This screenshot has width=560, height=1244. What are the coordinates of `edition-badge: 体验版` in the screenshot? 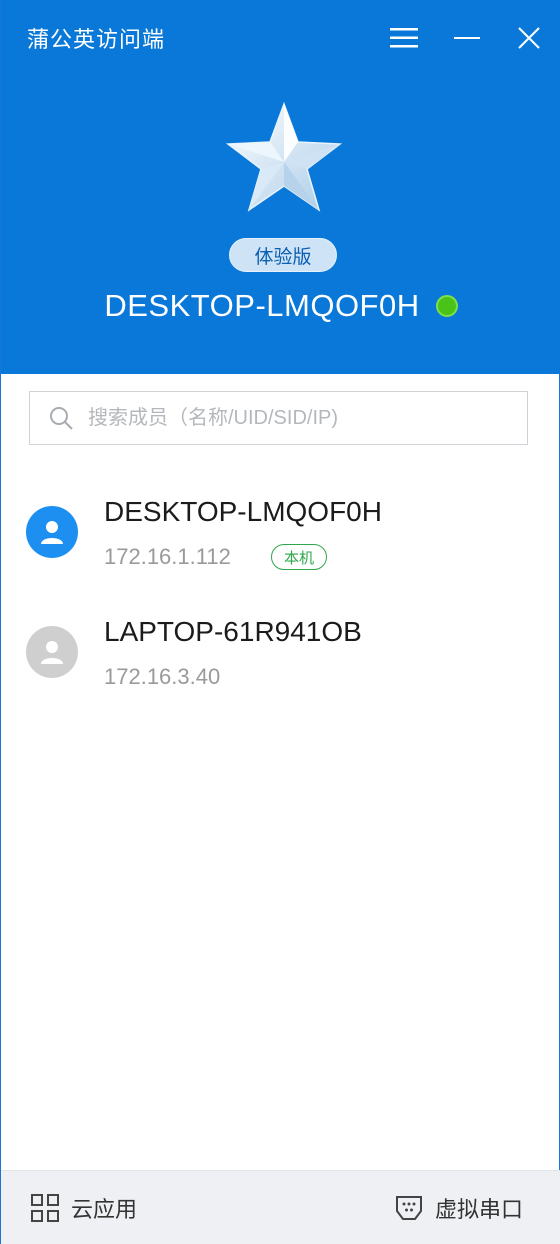 It's located at (283, 255).